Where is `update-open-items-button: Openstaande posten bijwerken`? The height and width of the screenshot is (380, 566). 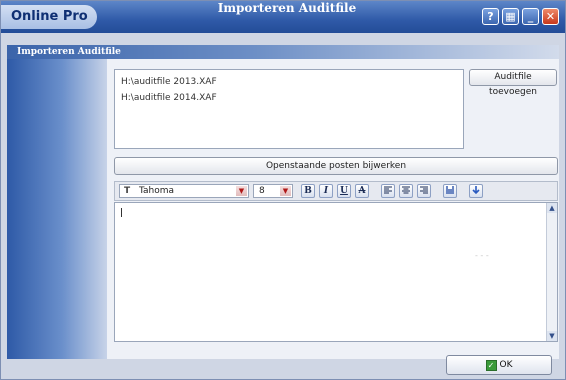
update-open-items-button: Openstaande posten bijwerken is located at coordinates (336, 166).